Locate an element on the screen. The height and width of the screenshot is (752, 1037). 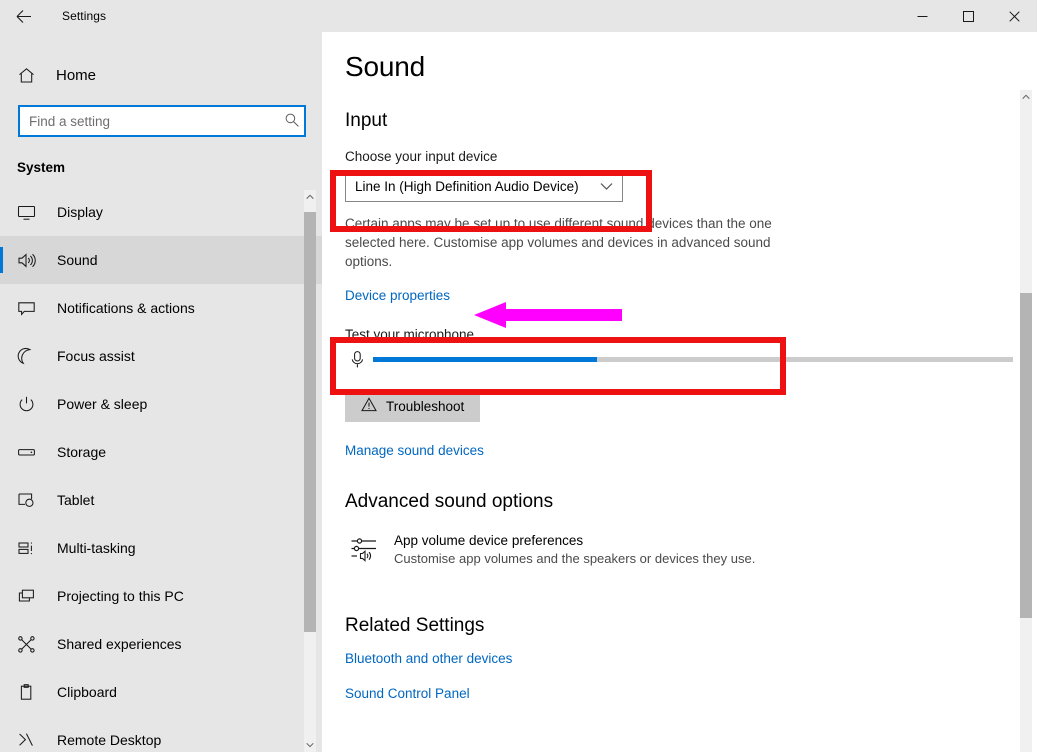
sidebar-item-label-display: Display is located at coordinates (80, 212).